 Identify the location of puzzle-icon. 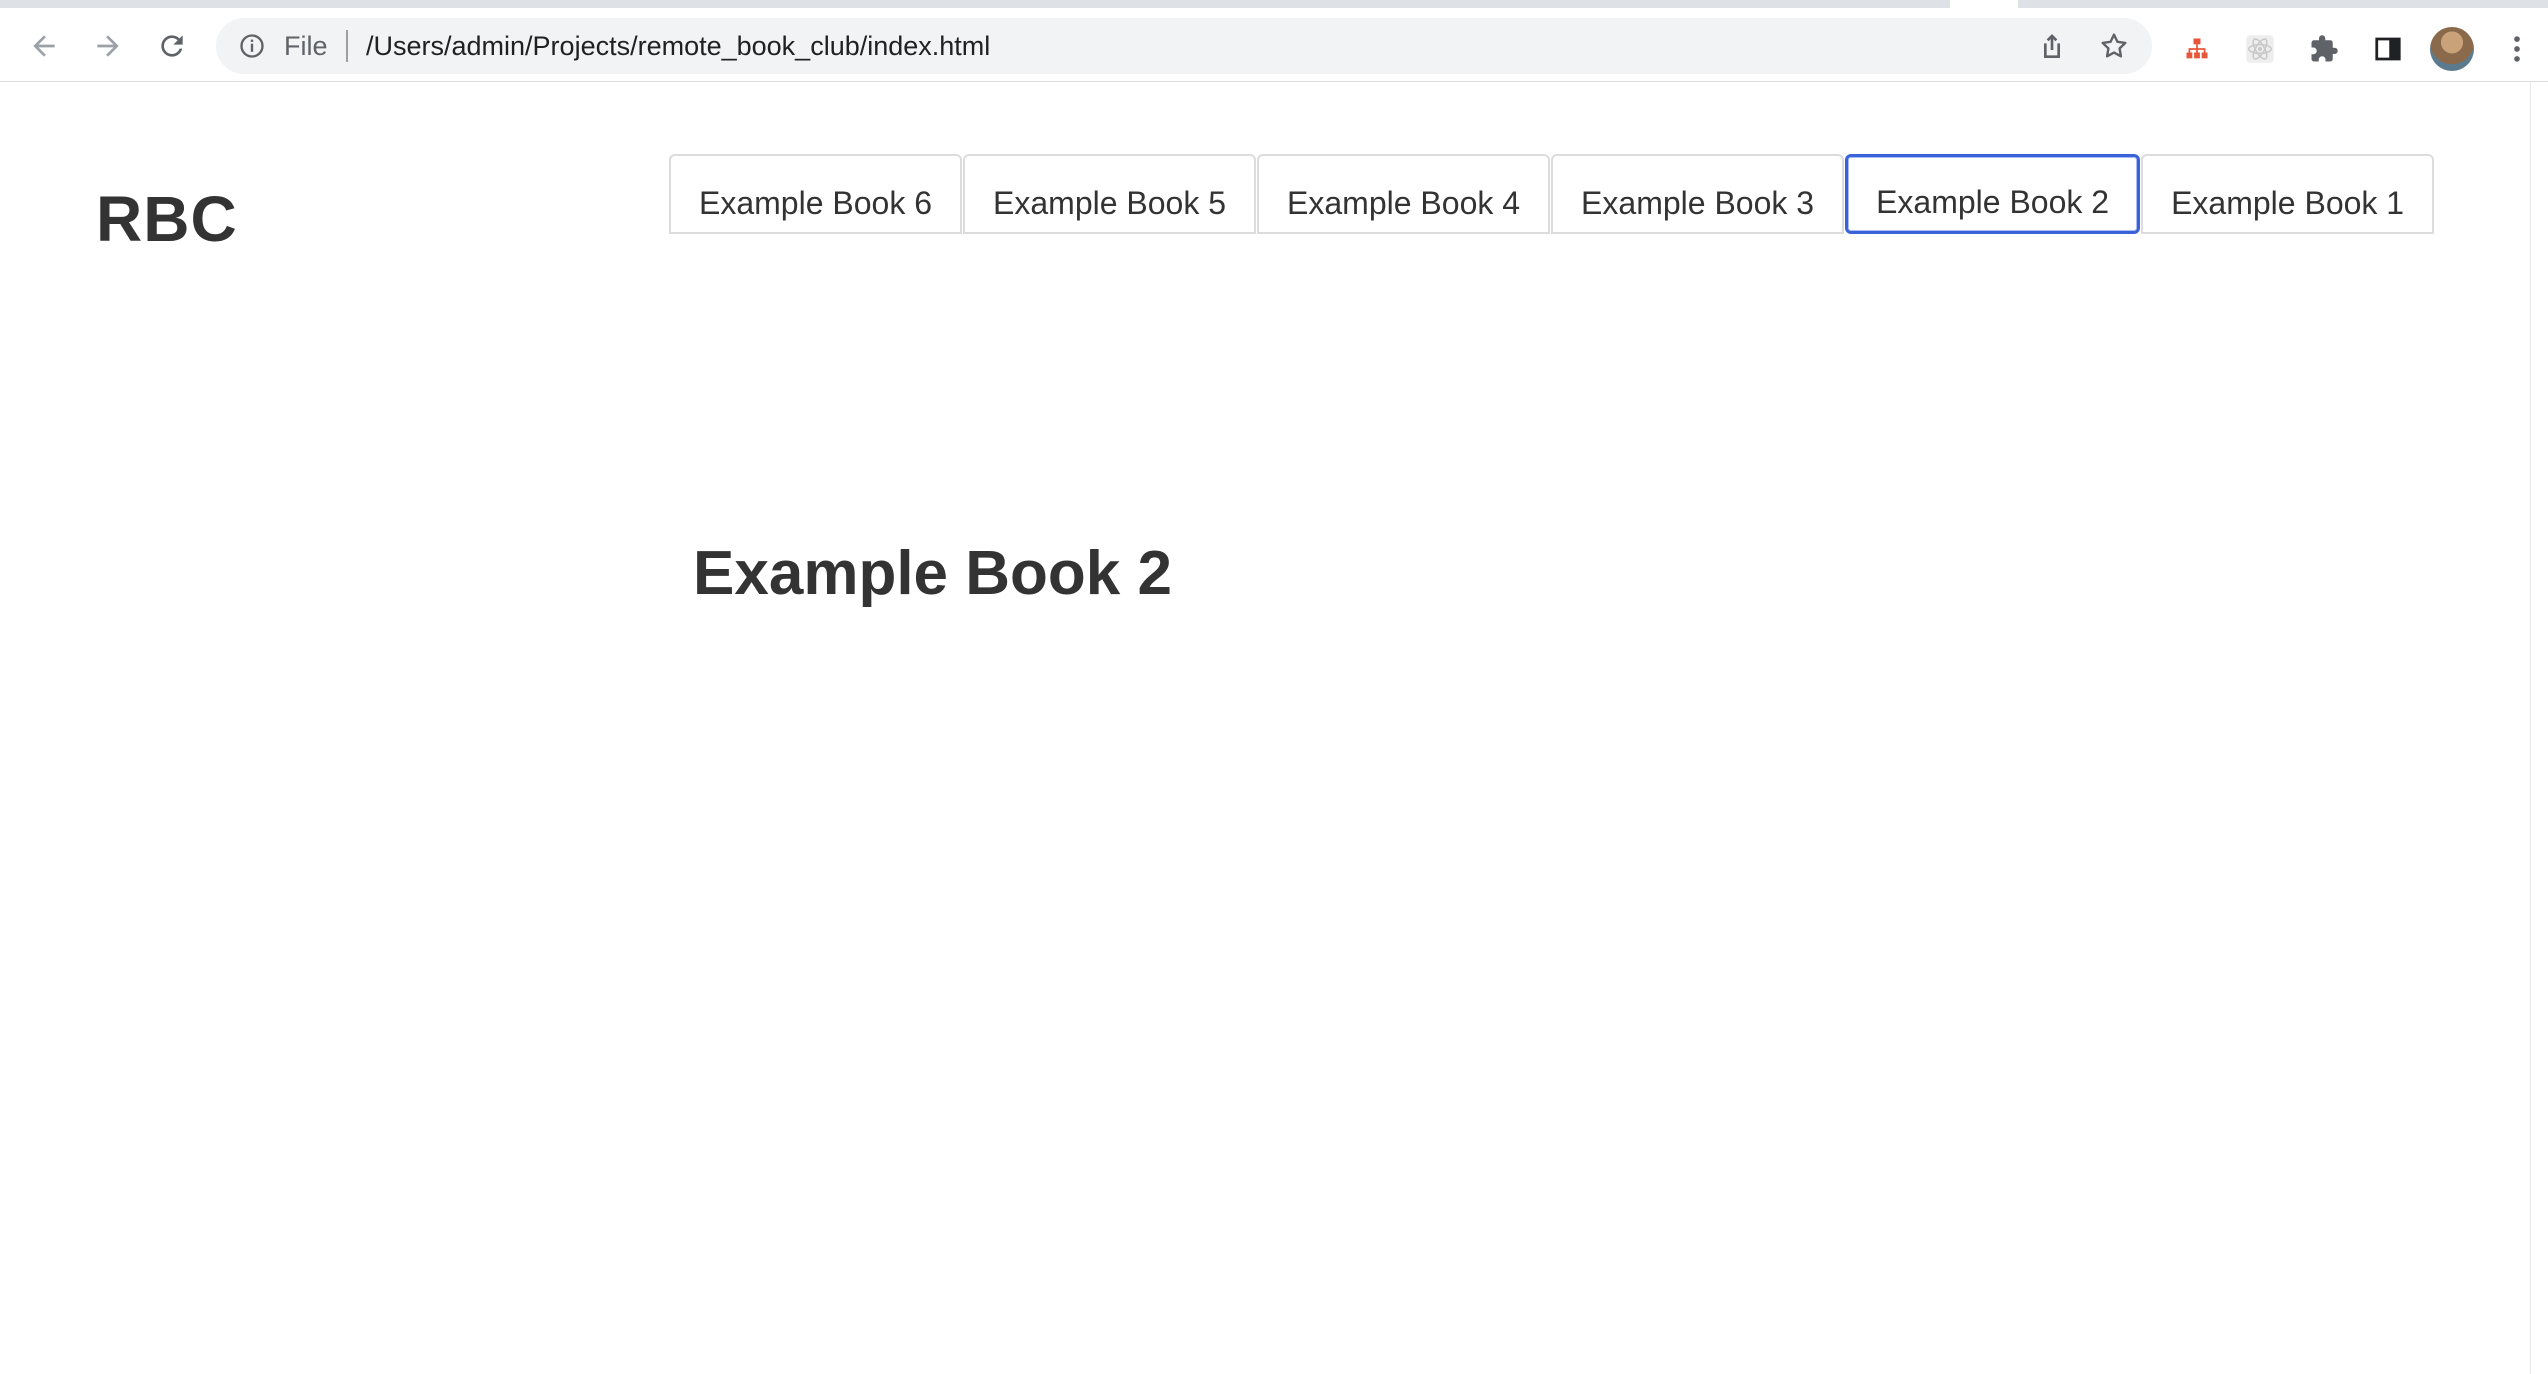
(2324, 49).